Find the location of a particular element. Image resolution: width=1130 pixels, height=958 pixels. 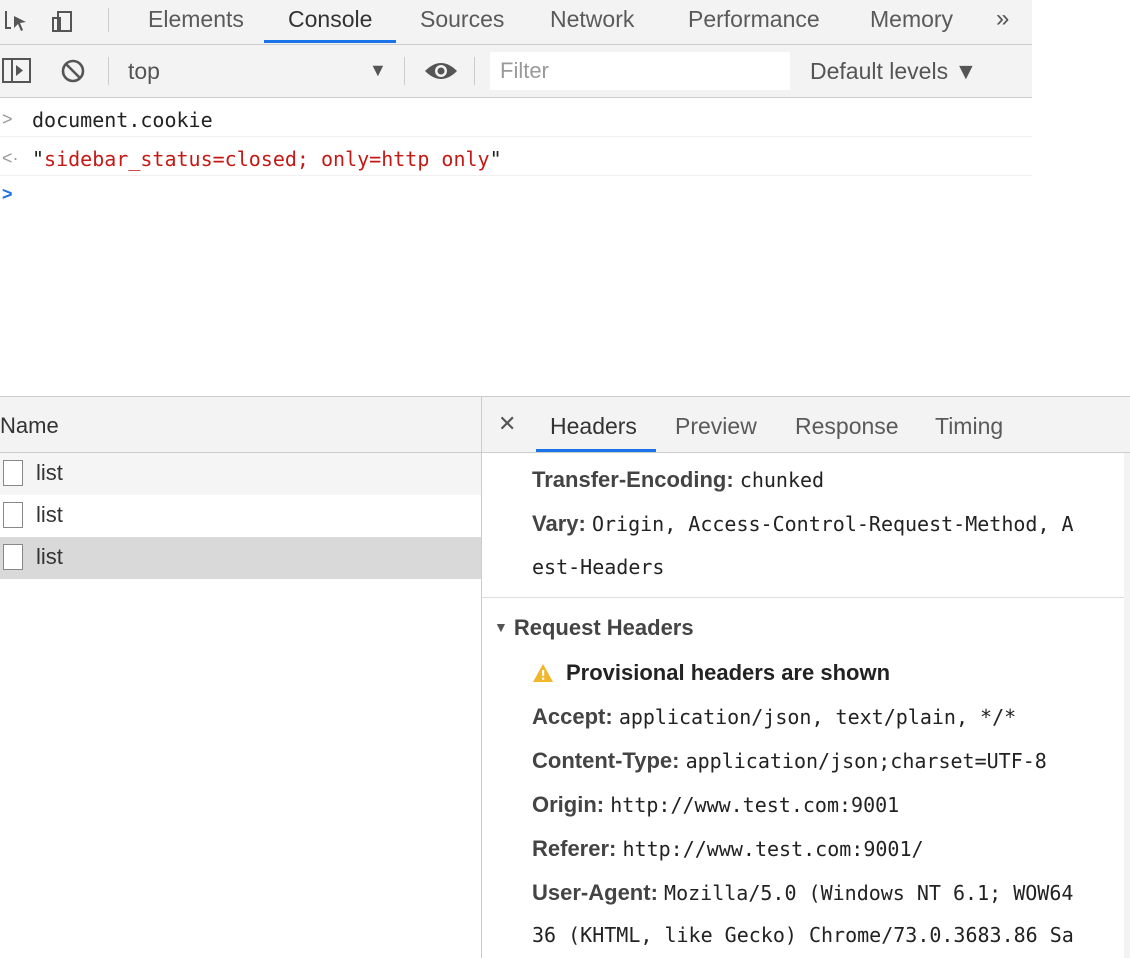

header-value: http://www.test.com:9001 is located at coordinates (755, 805).